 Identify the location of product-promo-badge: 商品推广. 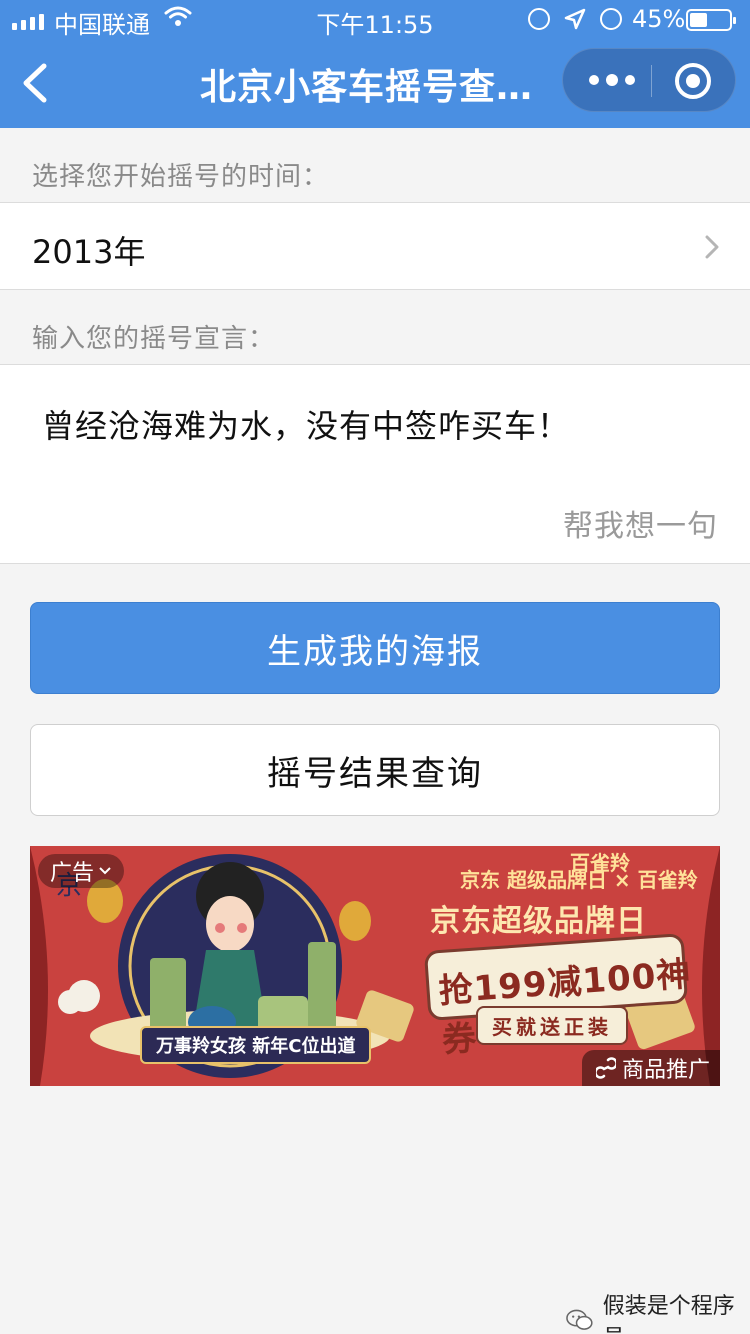
(650, 1068).